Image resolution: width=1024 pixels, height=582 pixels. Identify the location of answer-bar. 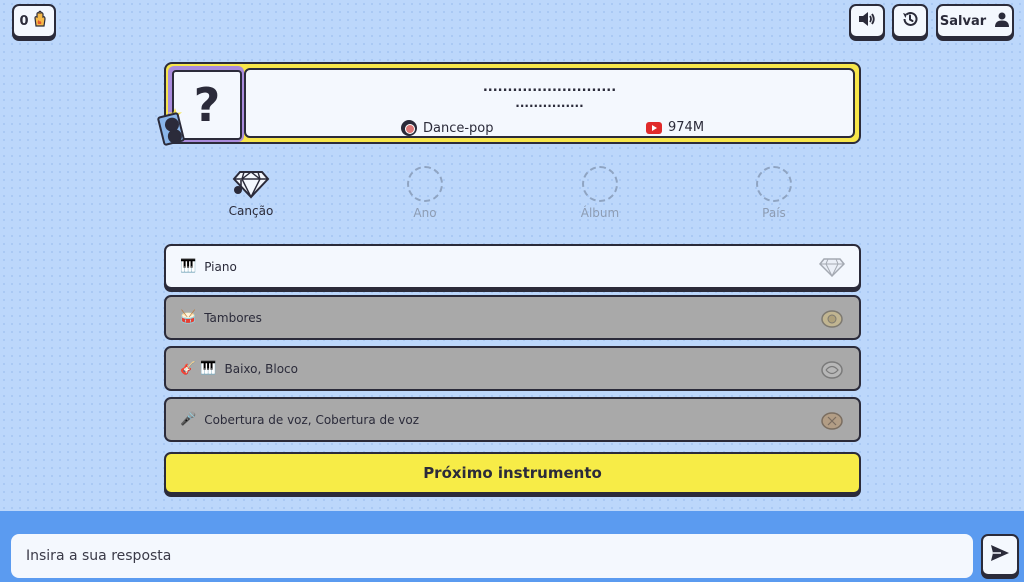
(512, 546).